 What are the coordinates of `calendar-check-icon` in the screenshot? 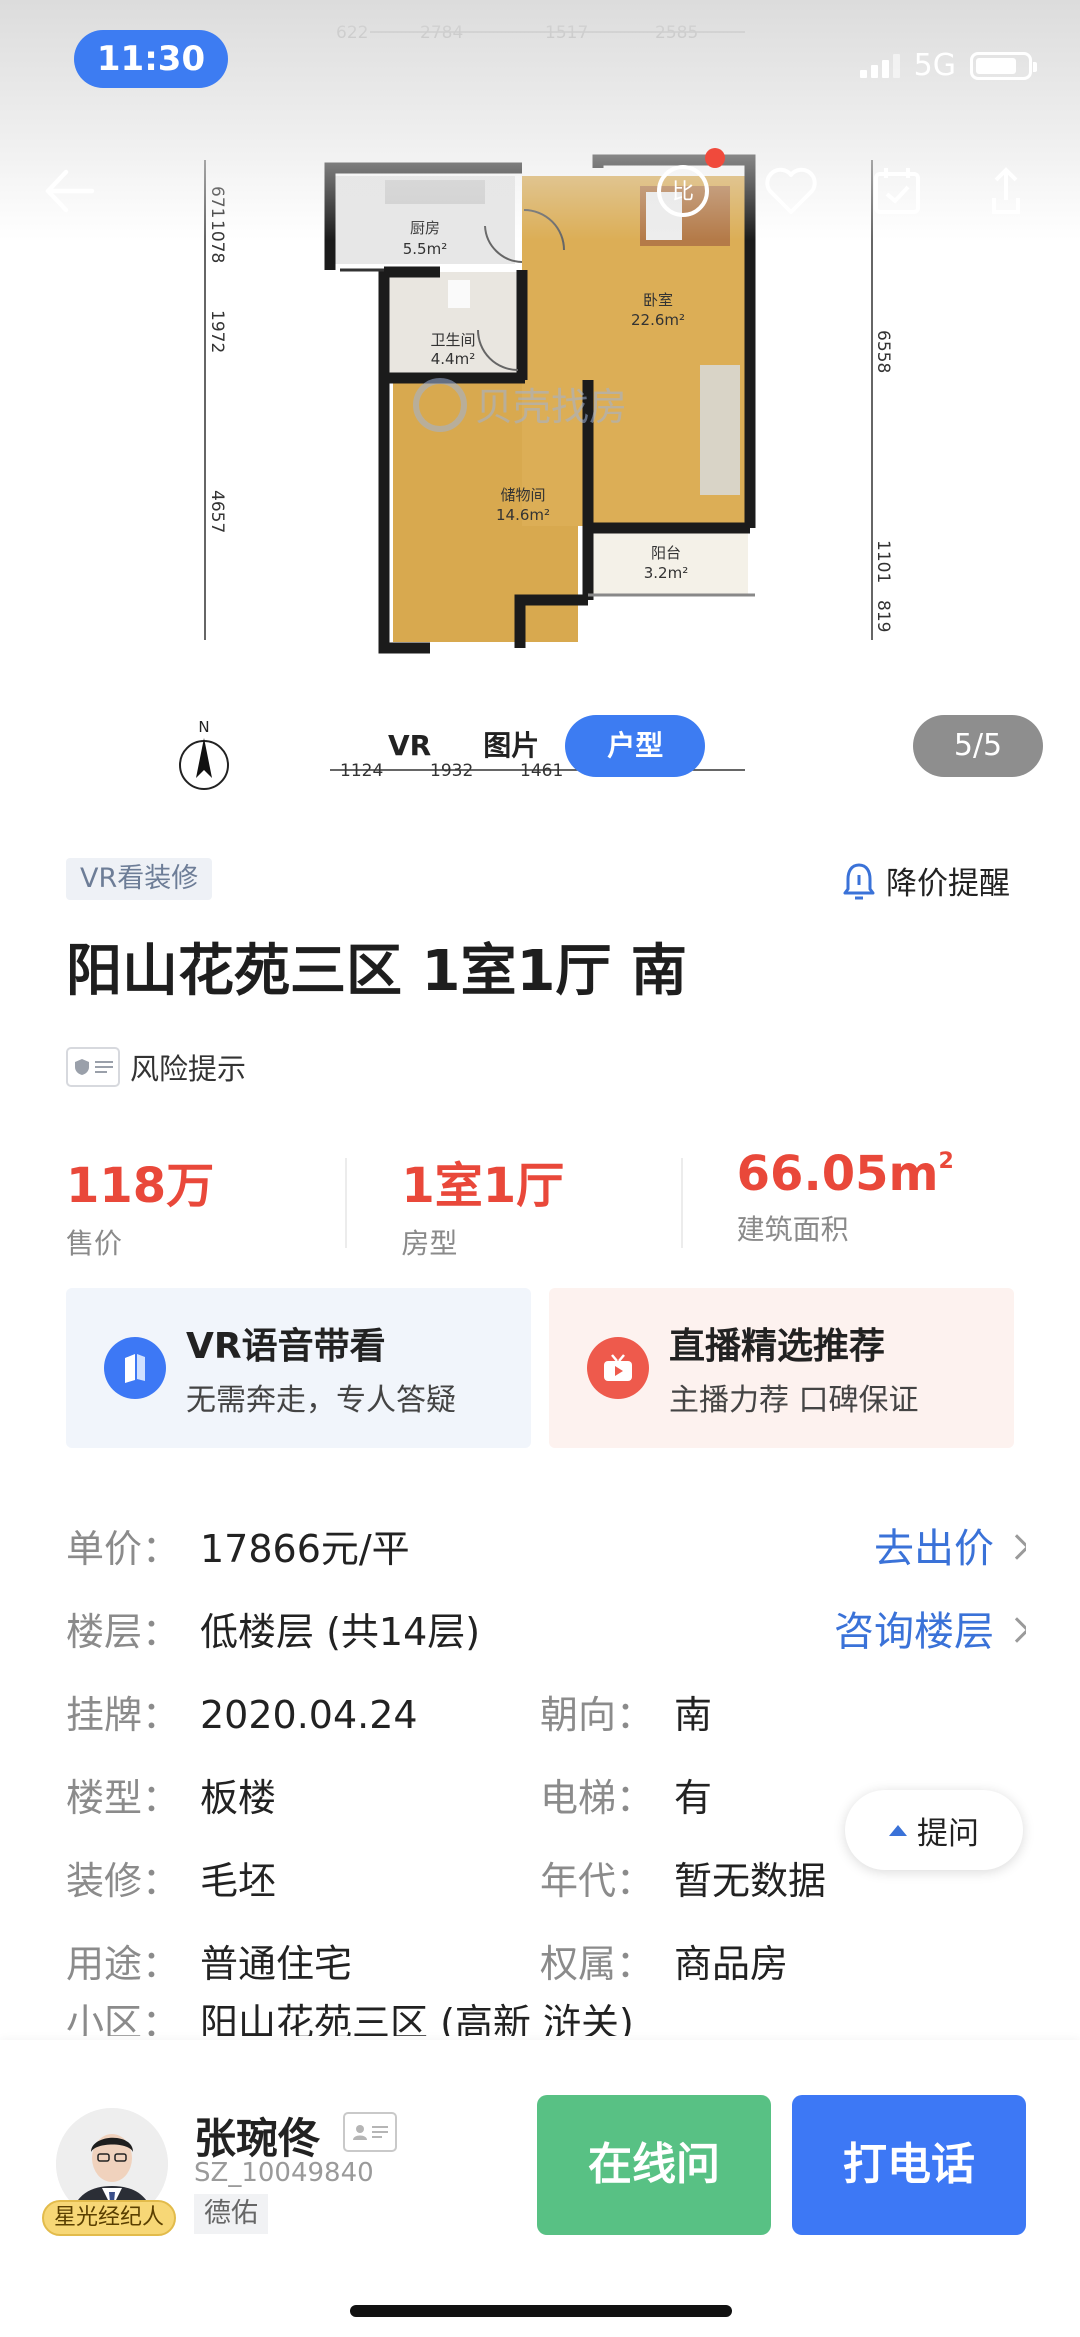 It's located at (897, 191).